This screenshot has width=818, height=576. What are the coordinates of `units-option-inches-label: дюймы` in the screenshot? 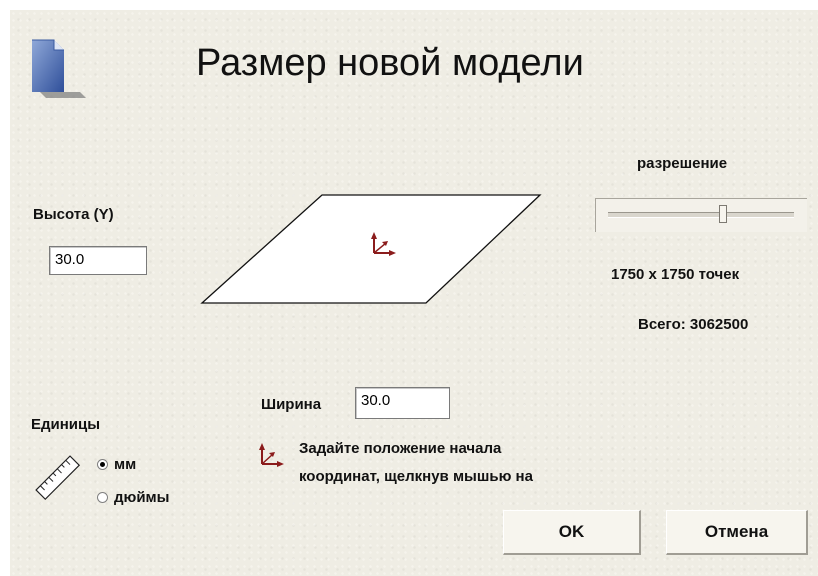 It's located at (142, 497).